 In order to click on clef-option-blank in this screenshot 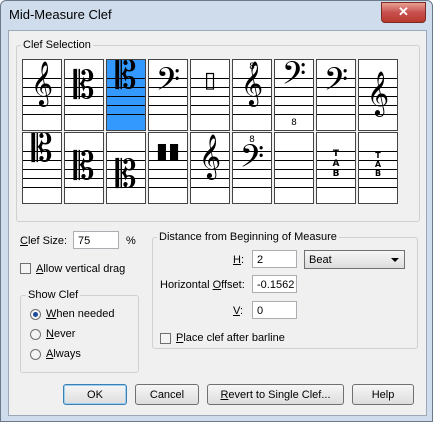, I will do `click(294, 168)`.